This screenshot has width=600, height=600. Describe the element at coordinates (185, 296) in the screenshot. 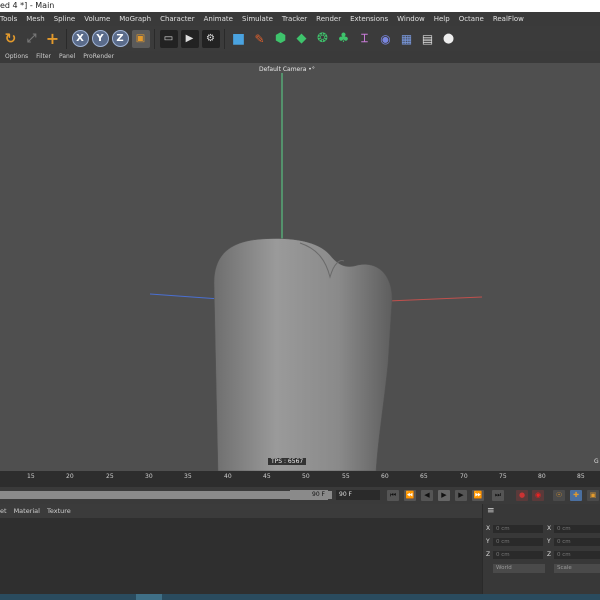

I see `z-axis-line` at that location.